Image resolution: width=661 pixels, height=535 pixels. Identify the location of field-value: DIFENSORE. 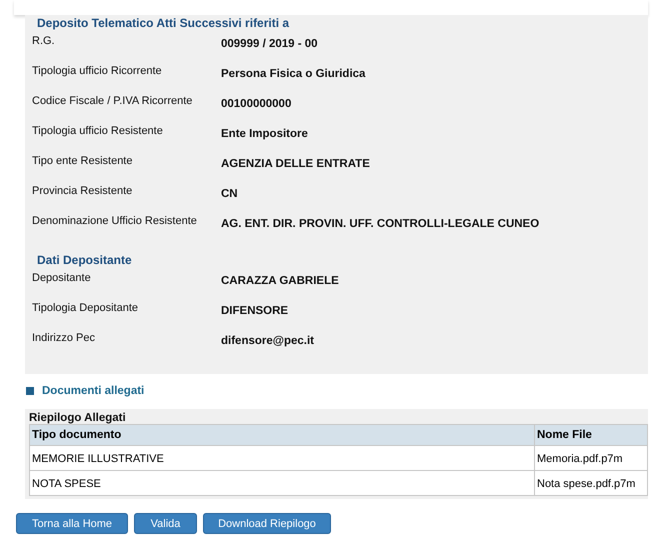
(254, 310).